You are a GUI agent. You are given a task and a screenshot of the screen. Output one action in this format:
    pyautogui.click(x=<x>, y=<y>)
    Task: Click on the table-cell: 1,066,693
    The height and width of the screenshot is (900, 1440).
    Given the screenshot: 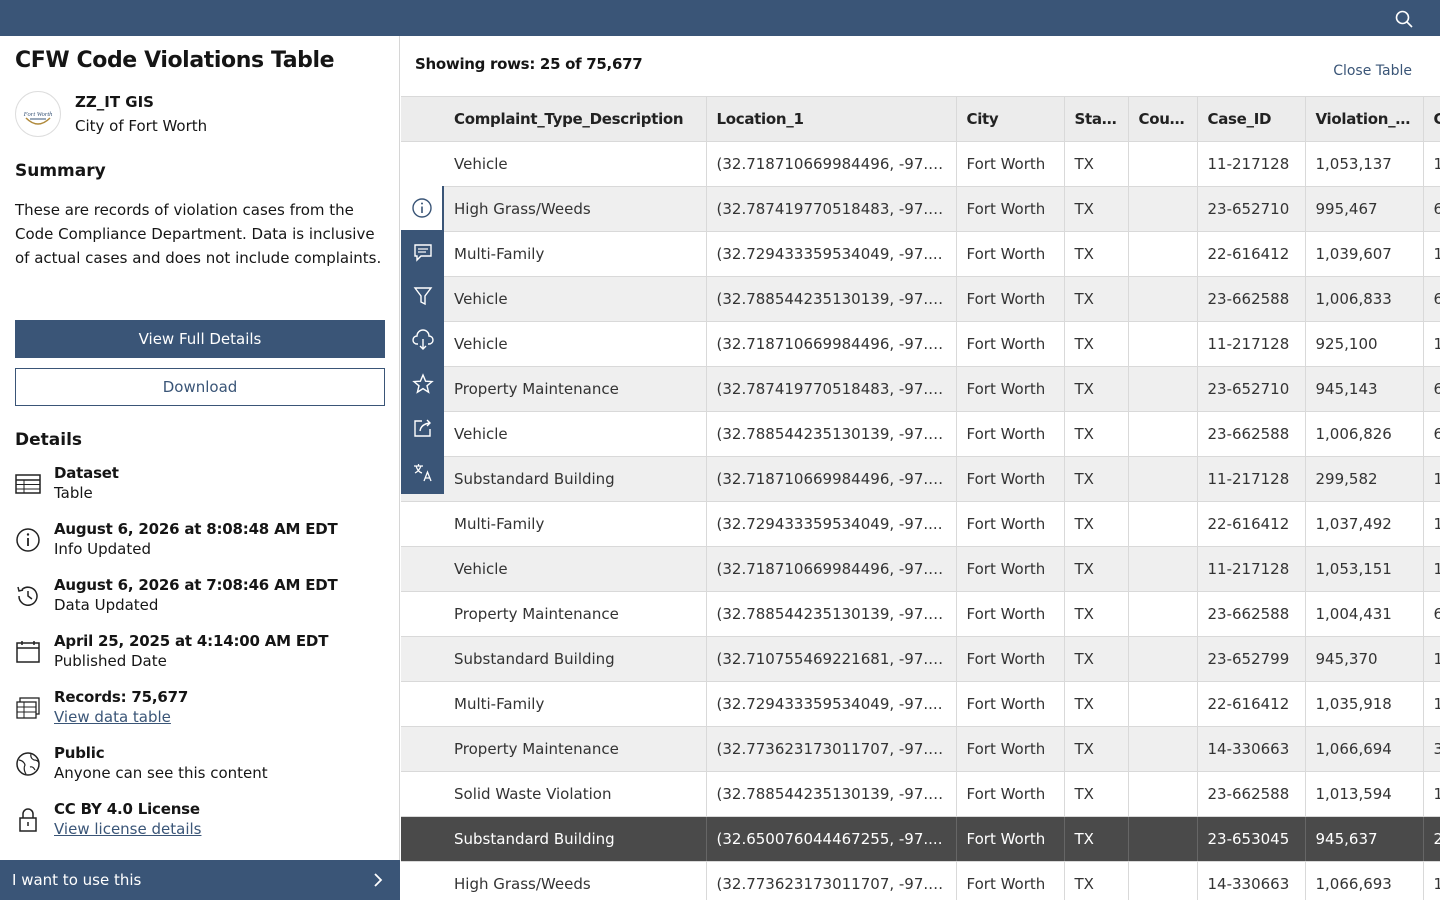 What is the action you would take?
    pyautogui.click(x=1364, y=880)
    